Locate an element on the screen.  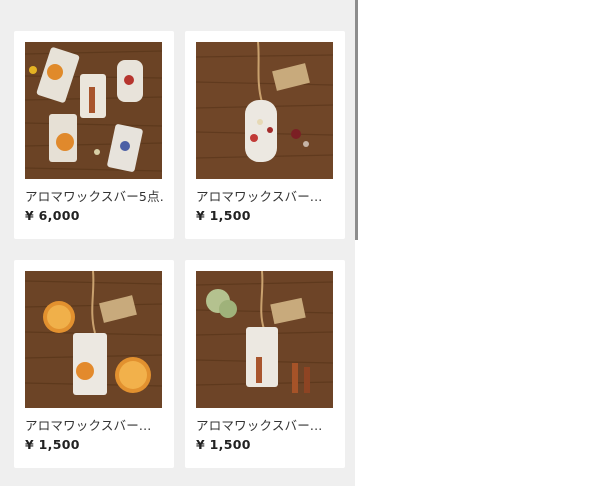
product-card: アロマワックスバー5点... ¥ 6,000 is located at coordinates (94, 135).